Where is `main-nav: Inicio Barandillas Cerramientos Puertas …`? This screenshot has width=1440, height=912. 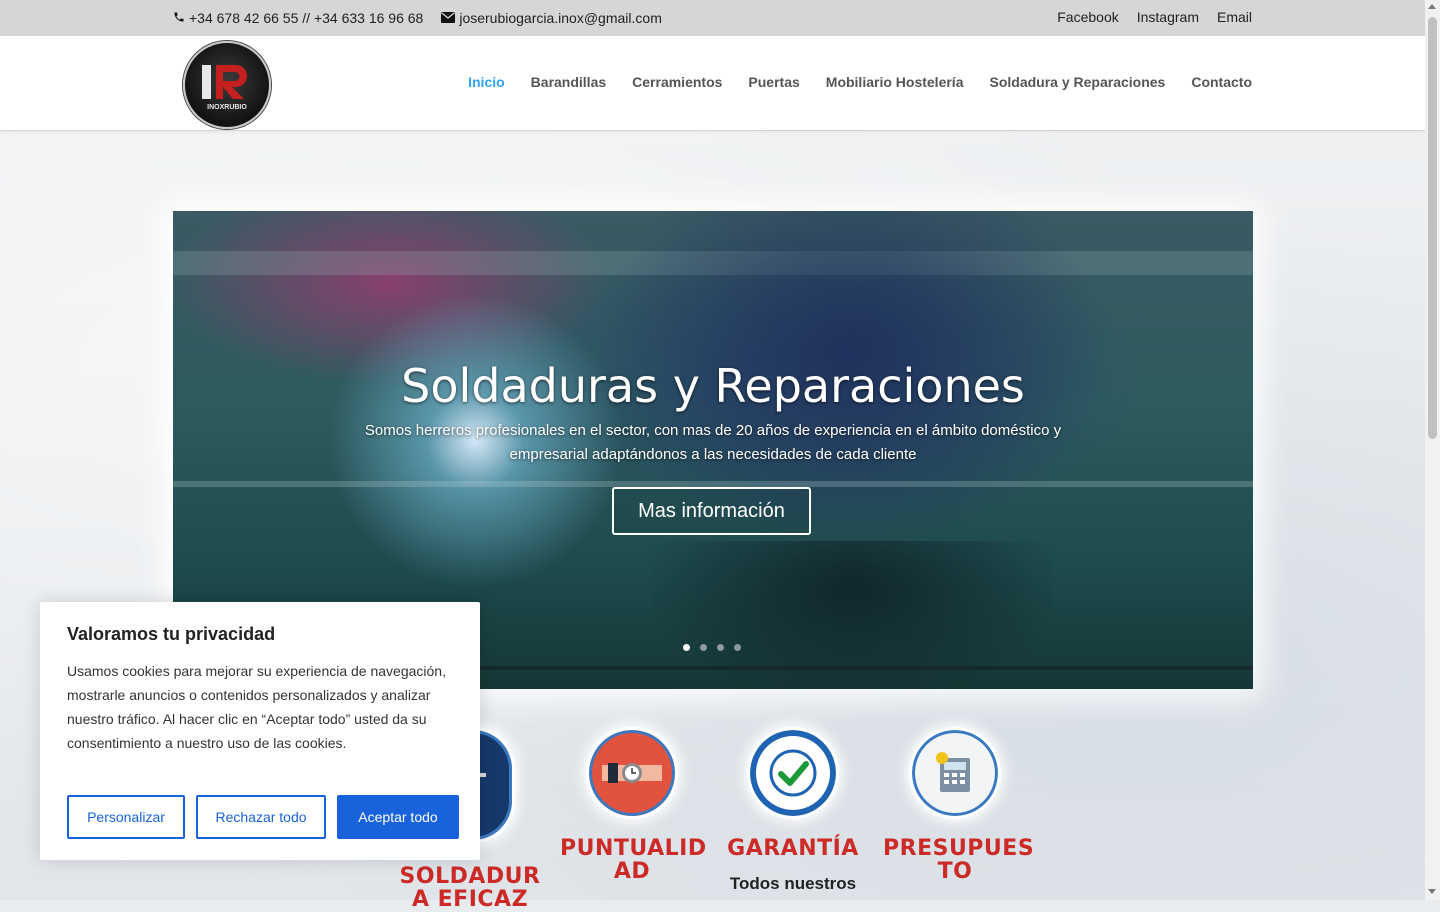
main-nav: Inicio Barandillas Cerramientos Puertas … is located at coordinates (860, 82).